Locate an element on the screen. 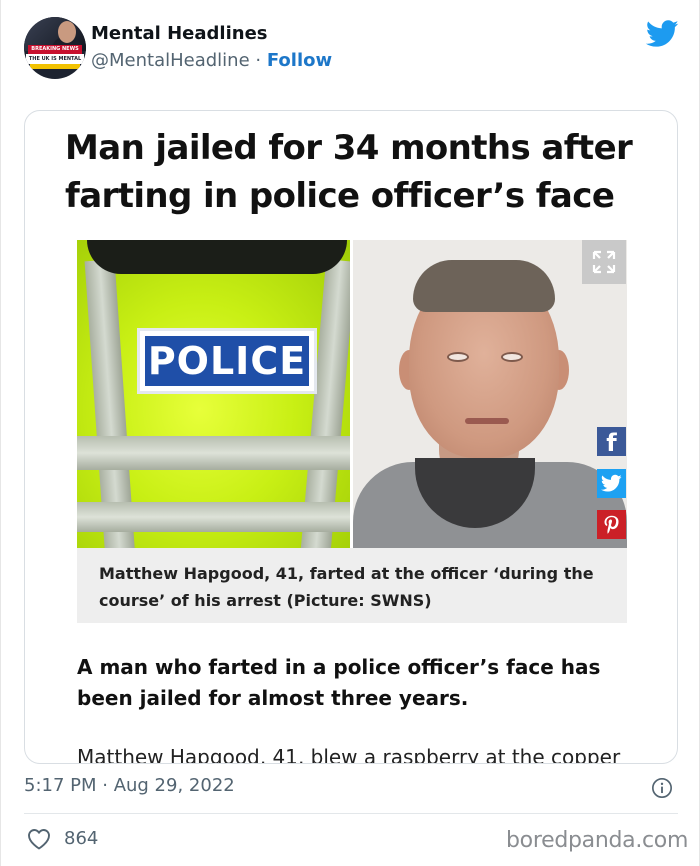  source-watermark: boredpanda.com is located at coordinates (597, 840).